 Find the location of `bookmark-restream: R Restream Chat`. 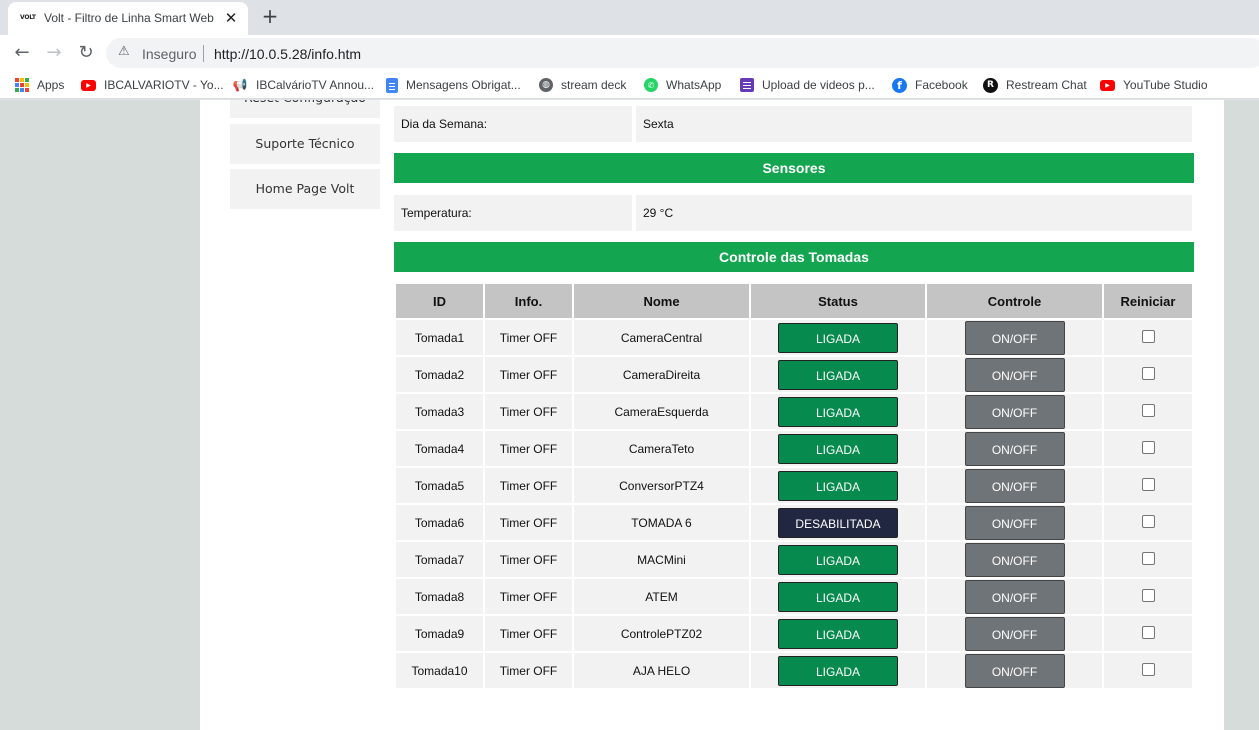

bookmark-restream: R Restream Chat is located at coordinates (1035, 85).